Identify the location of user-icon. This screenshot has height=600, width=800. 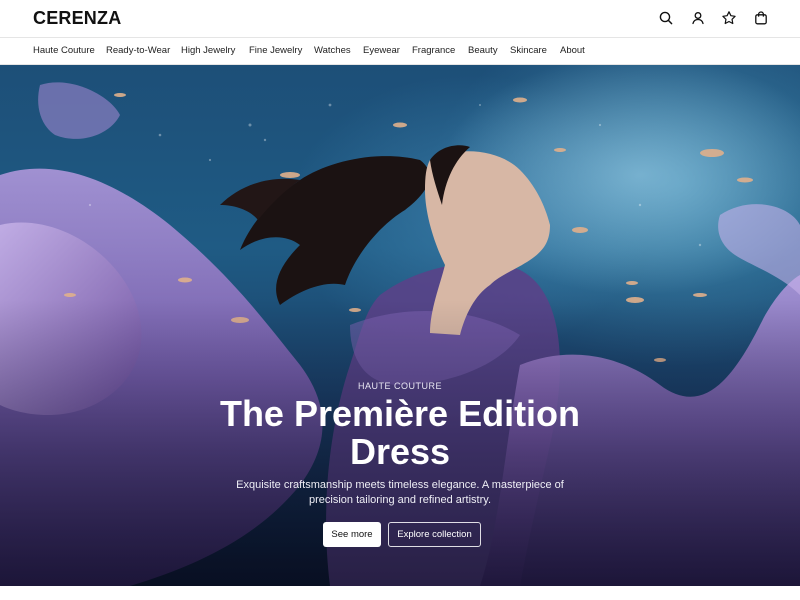
(698, 18).